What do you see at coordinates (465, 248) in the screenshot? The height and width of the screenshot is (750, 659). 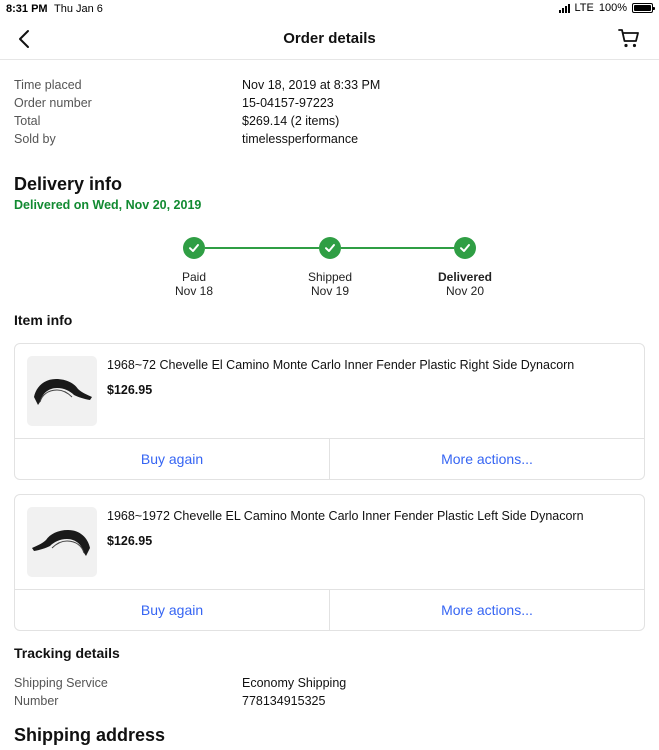 I see `step-delivered-check-icon` at bounding box center [465, 248].